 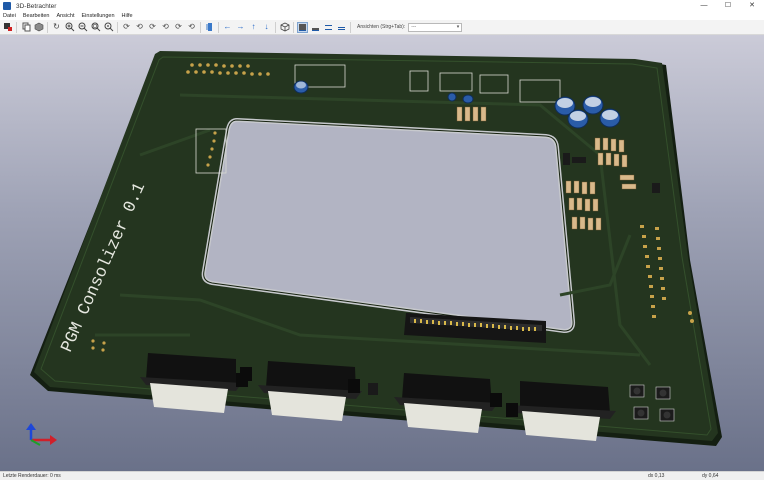 I want to click on view-selector: --- ▾, so click(x=435, y=27).